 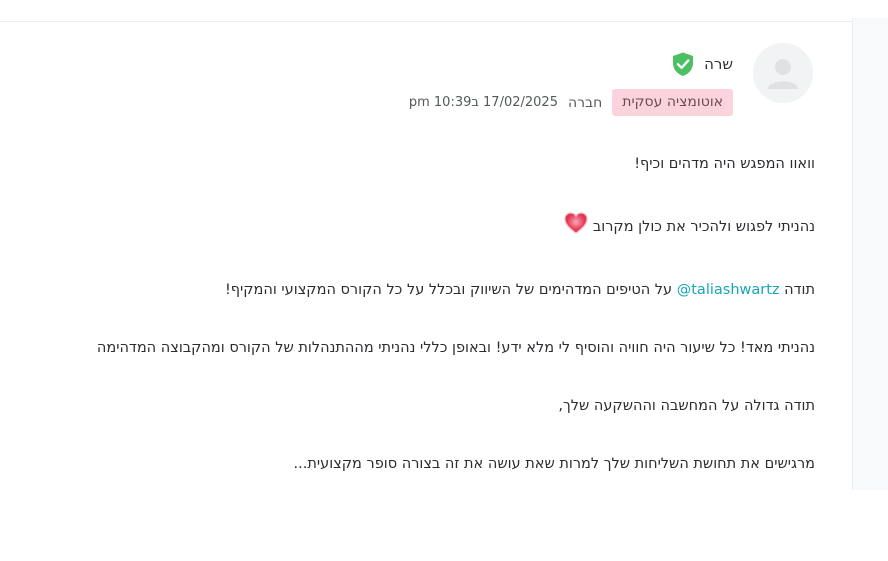 I want to click on side-panel, so click(x=870, y=254).